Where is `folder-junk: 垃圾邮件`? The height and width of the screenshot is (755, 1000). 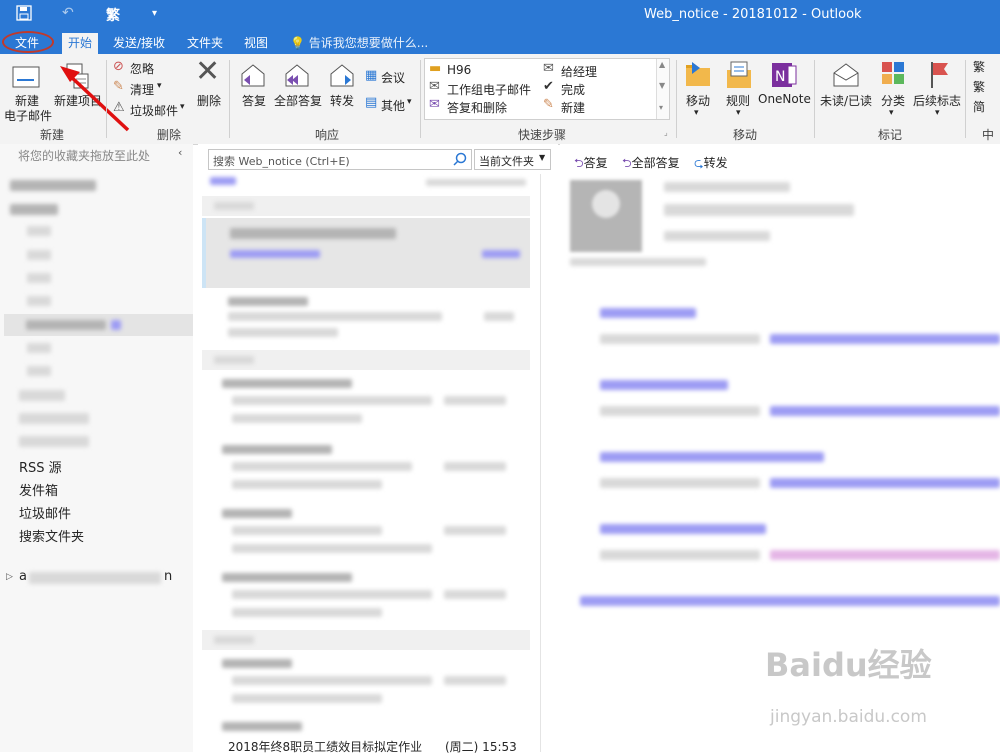 folder-junk: 垃圾邮件 is located at coordinates (45, 512).